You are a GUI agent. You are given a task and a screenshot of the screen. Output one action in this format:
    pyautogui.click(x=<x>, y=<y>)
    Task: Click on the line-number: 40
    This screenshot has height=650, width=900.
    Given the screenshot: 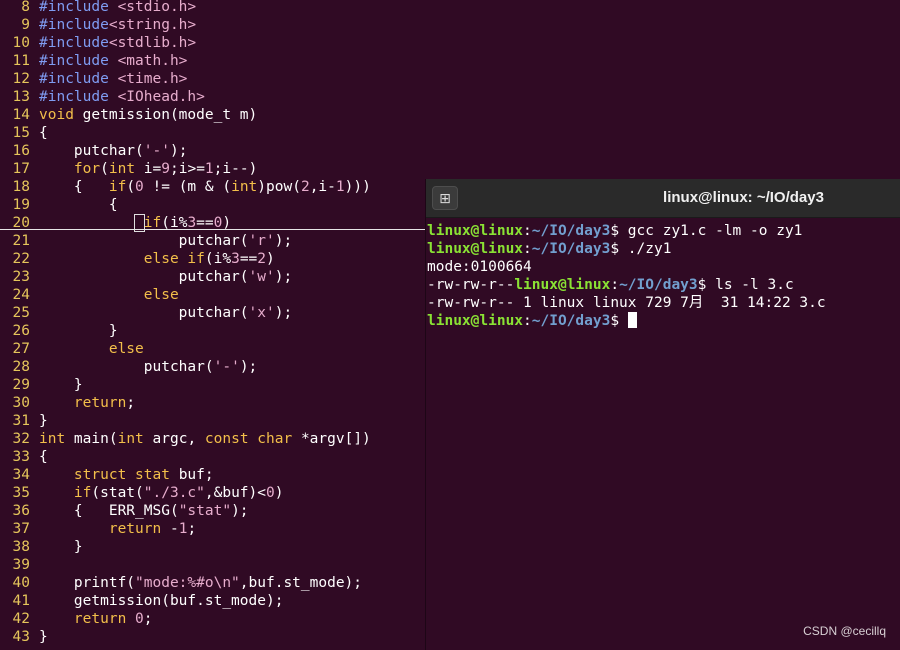 What is the action you would take?
    pyautogui.click(x=21, y=583)
    